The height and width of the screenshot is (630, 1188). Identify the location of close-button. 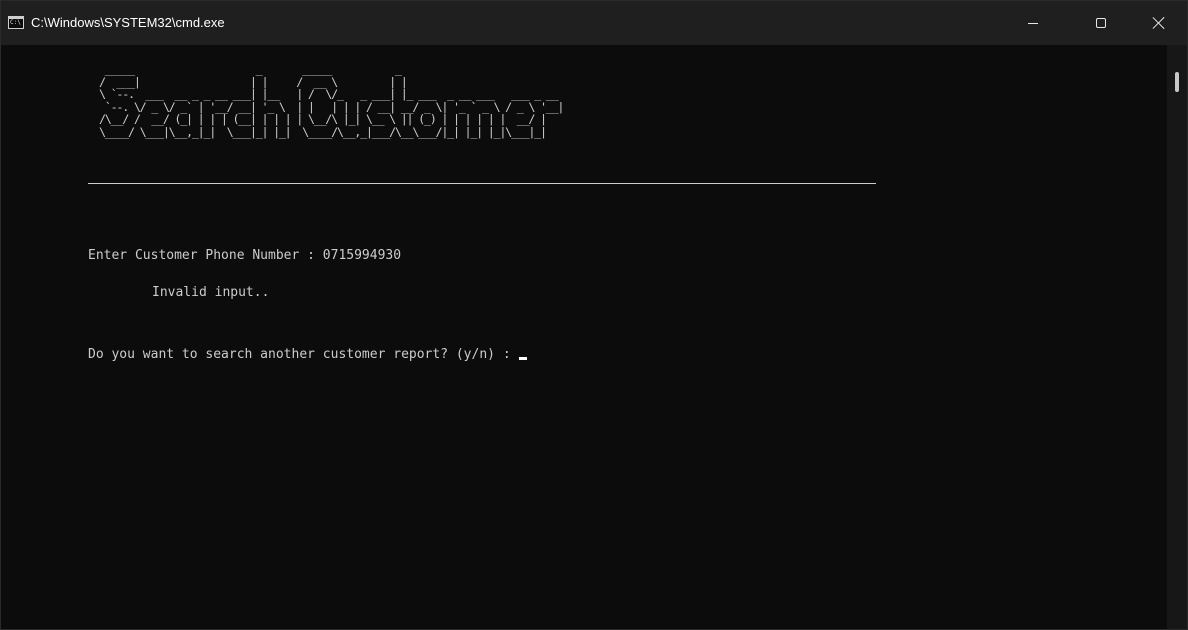
(1159, 23).